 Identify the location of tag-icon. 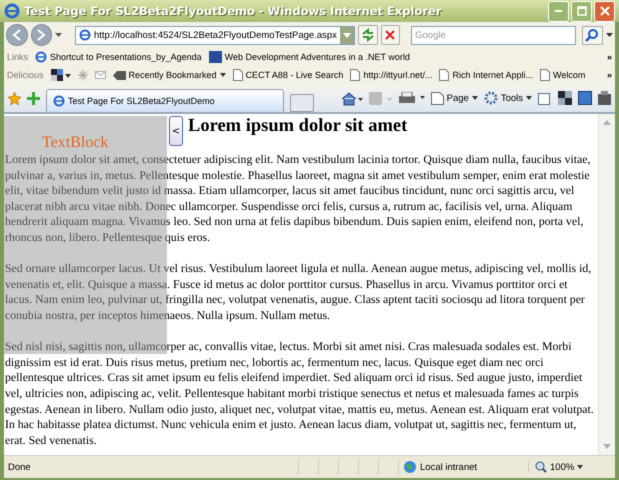
(119, 75).